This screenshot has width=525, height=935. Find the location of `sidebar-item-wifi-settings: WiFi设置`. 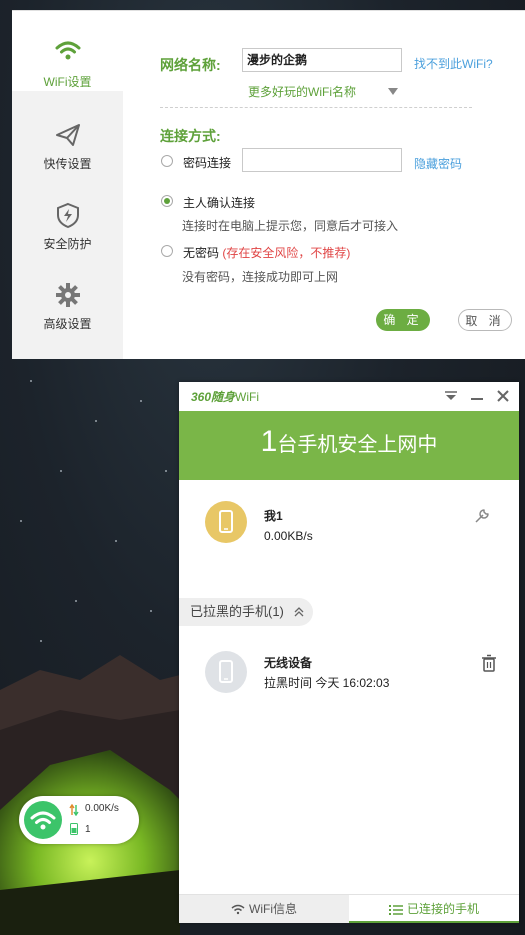

sidebar-item-wifi-settings: WiFi设置 is located at coordinates (67, 51).